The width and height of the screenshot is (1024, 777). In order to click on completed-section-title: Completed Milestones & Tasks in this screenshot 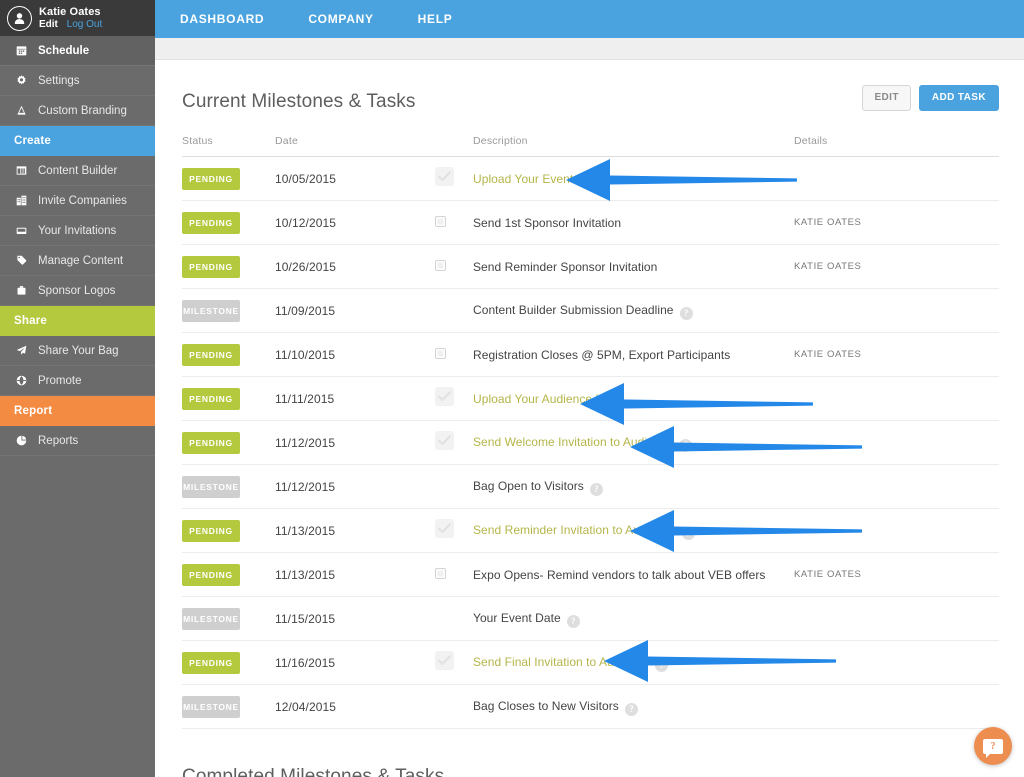, I will do `click(313, 771)`.